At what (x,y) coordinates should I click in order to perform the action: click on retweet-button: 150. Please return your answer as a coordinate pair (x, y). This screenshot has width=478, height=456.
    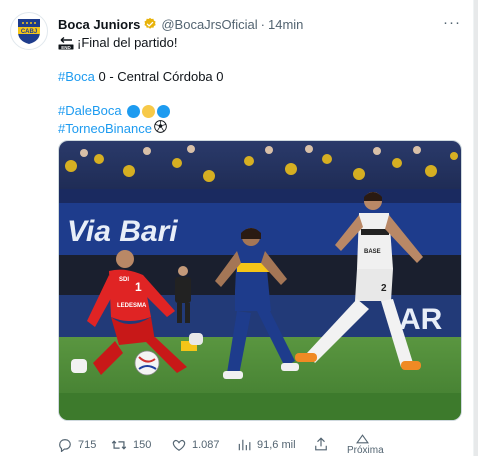
    Looking at the image, I should click on (131, 445).